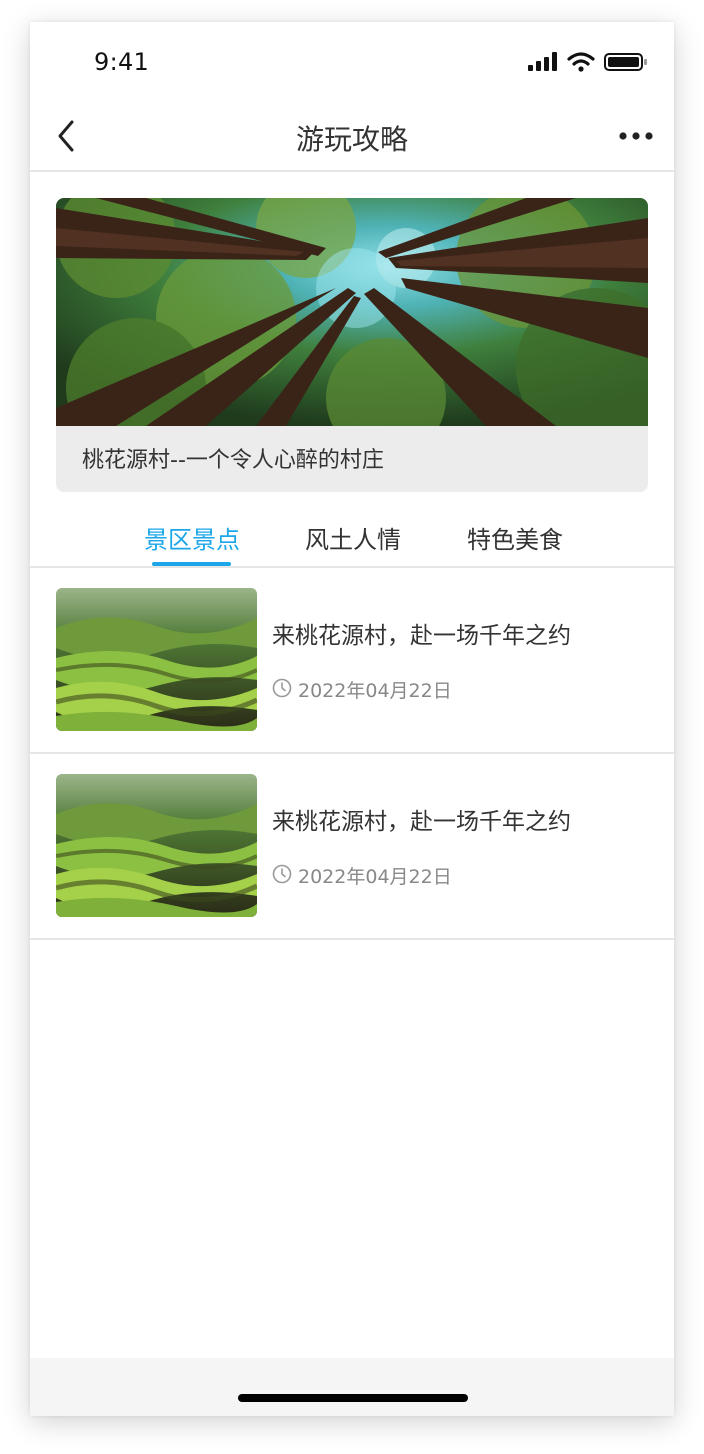  I want to click on status-time: 9:41, so click(122, 62).